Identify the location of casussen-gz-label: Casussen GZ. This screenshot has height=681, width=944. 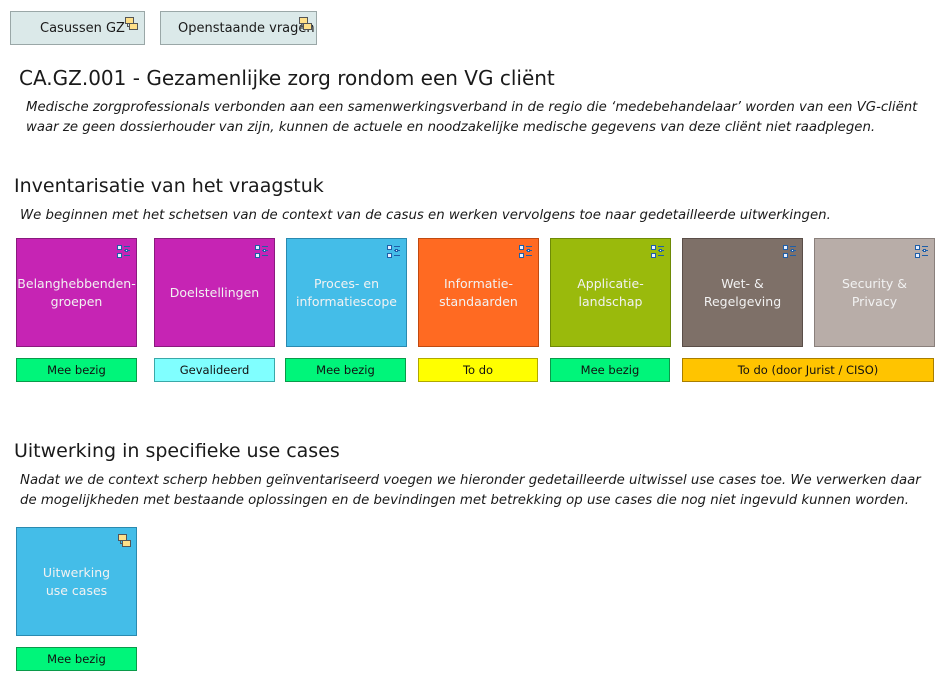
(82, 28).